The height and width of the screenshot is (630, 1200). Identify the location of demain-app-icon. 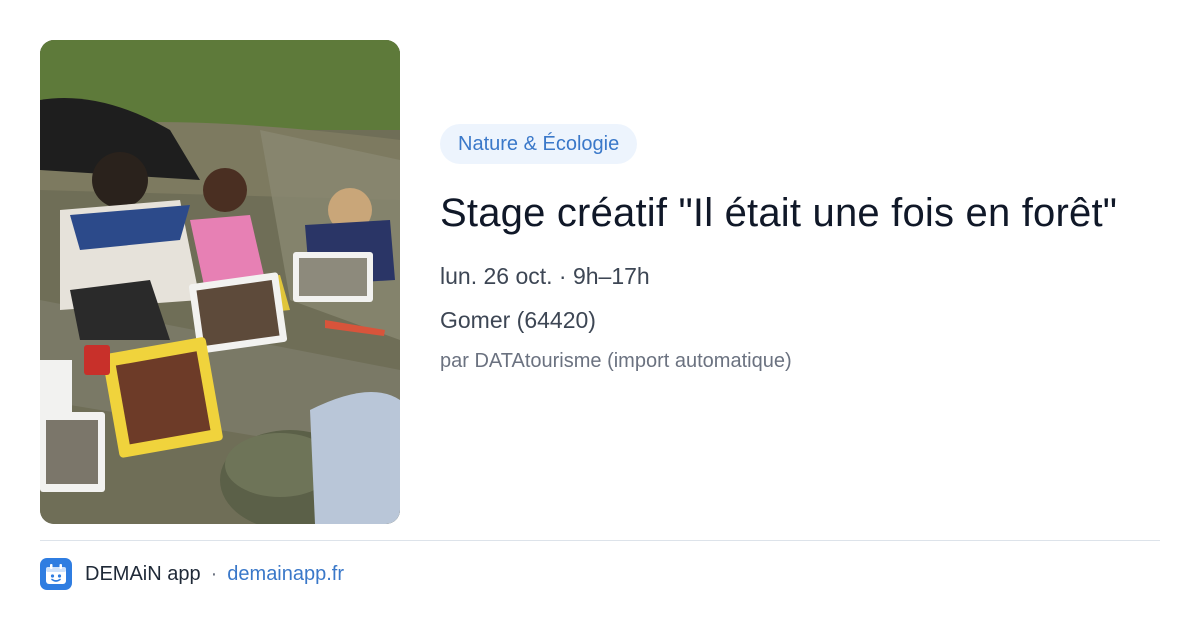
(56, 574).